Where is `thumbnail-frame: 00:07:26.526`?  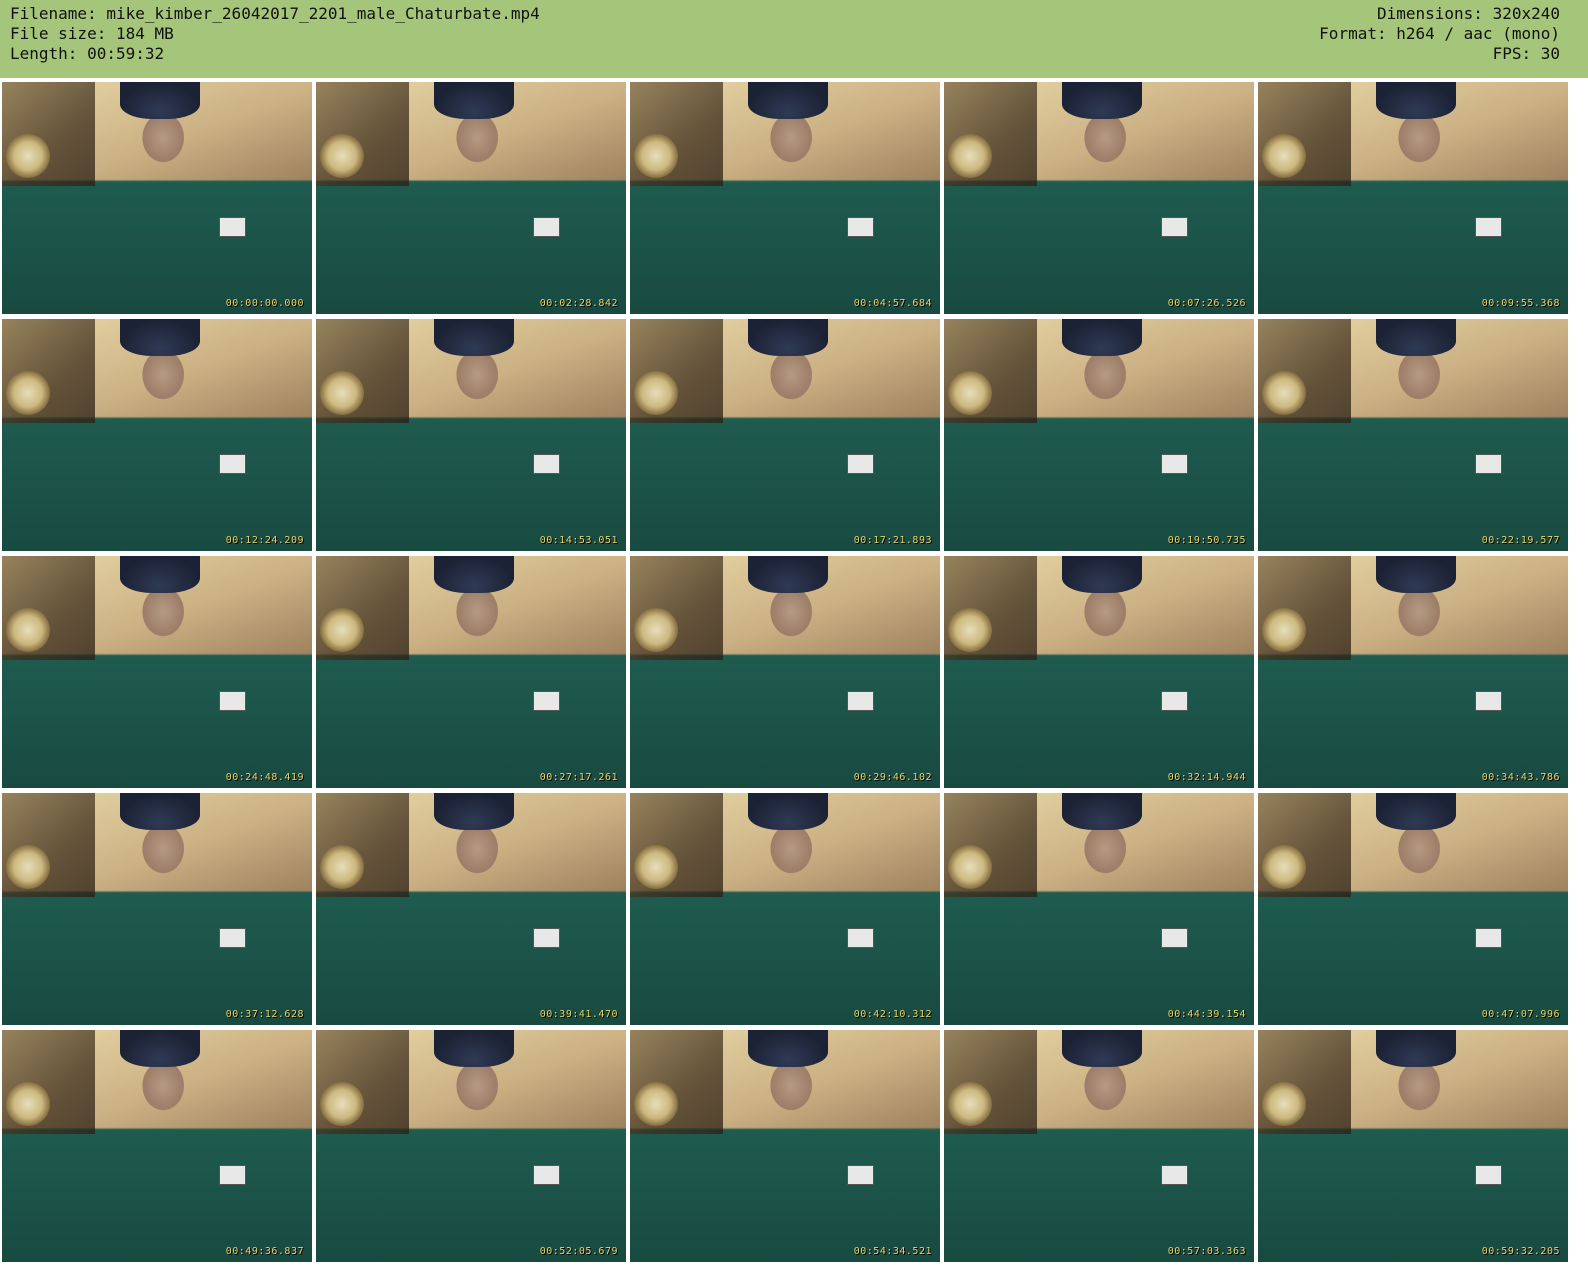
thumbnail-frame: 00:07:26.526 is located at coordinates (1099, 198).